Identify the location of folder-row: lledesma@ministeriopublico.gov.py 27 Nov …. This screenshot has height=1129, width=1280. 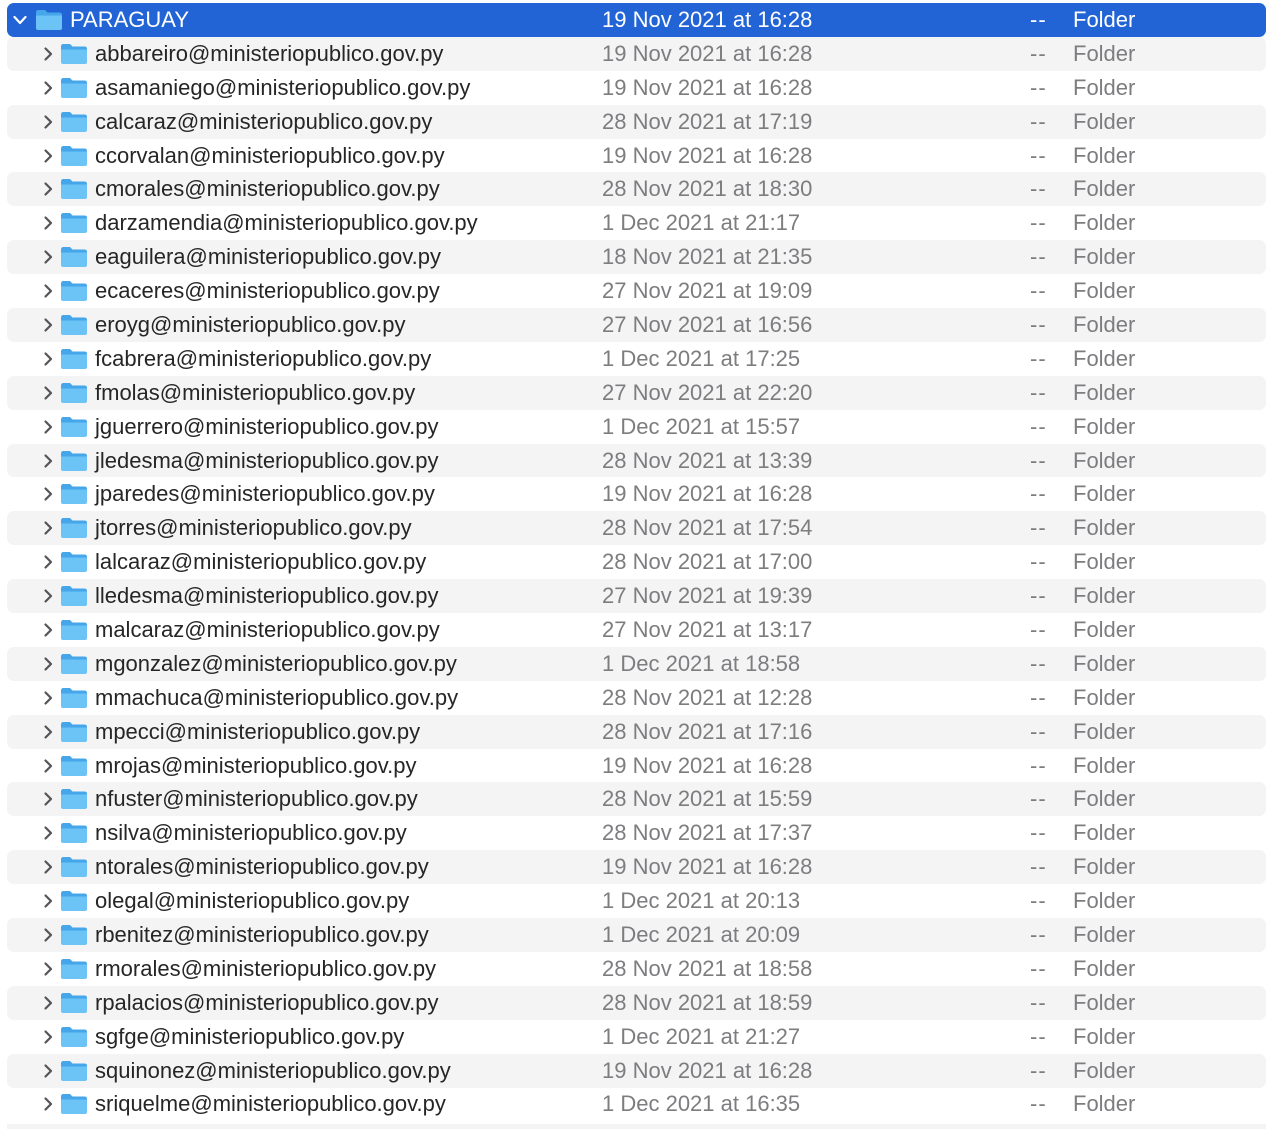
(636, 596).